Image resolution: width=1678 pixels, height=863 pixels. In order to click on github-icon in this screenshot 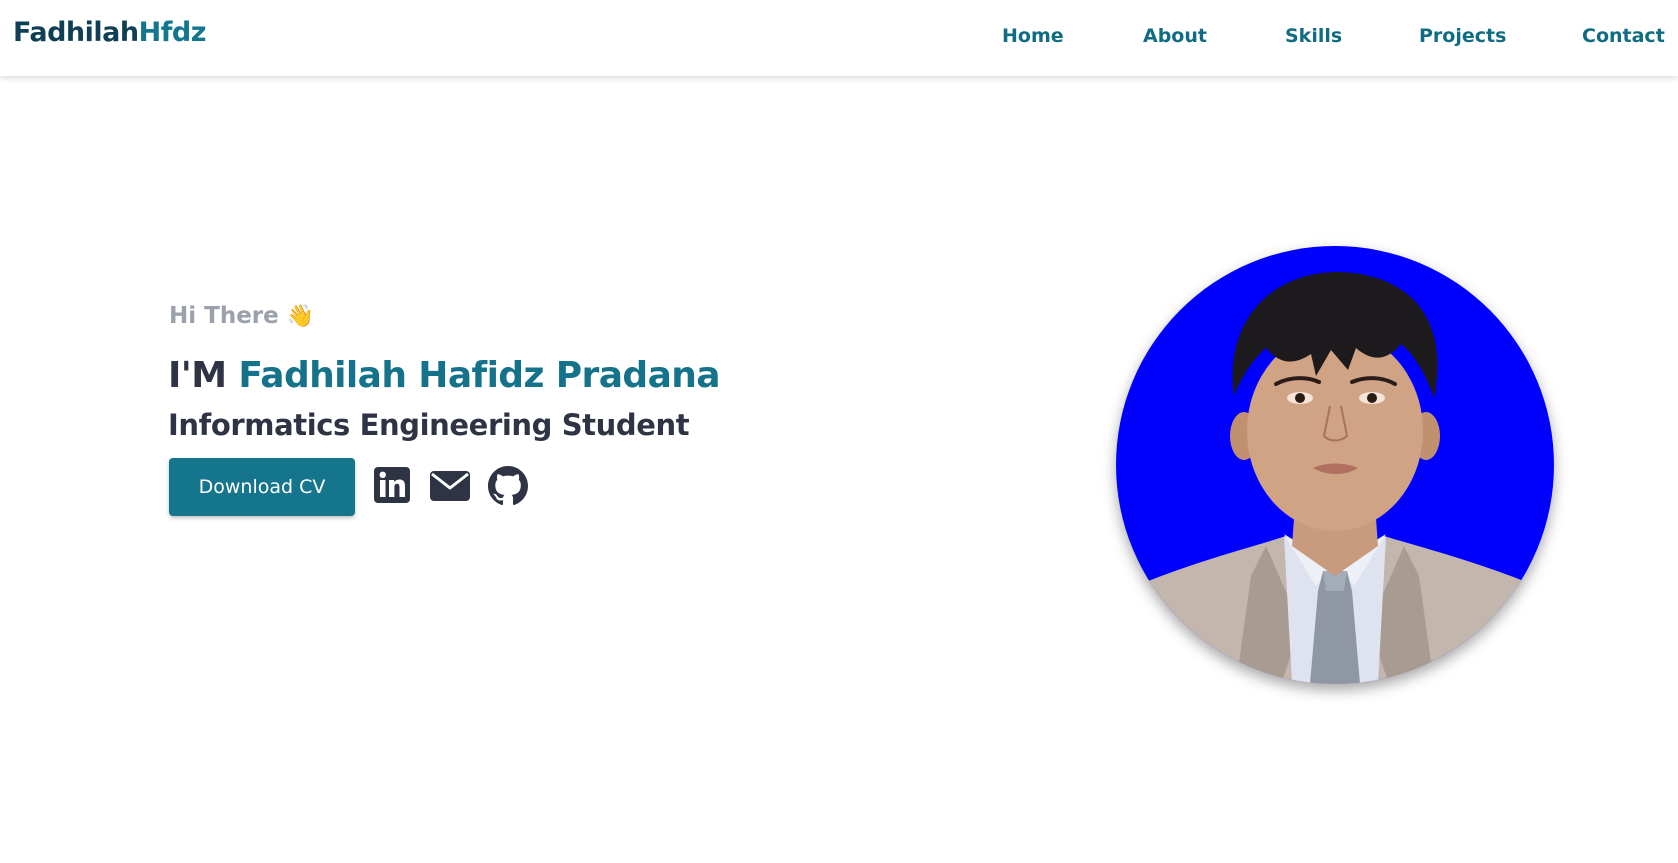, I will do `click(508, 486)`.